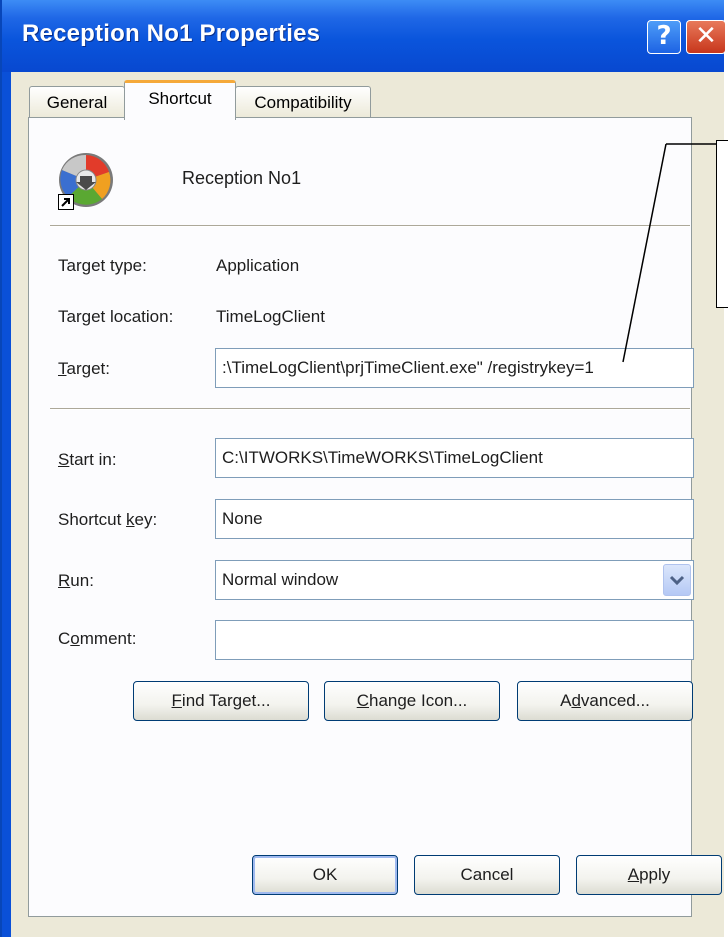 This screenshot has height=937, width=728. I want to click on tab-shortcut-label: Shortcut, so click(180, 98).